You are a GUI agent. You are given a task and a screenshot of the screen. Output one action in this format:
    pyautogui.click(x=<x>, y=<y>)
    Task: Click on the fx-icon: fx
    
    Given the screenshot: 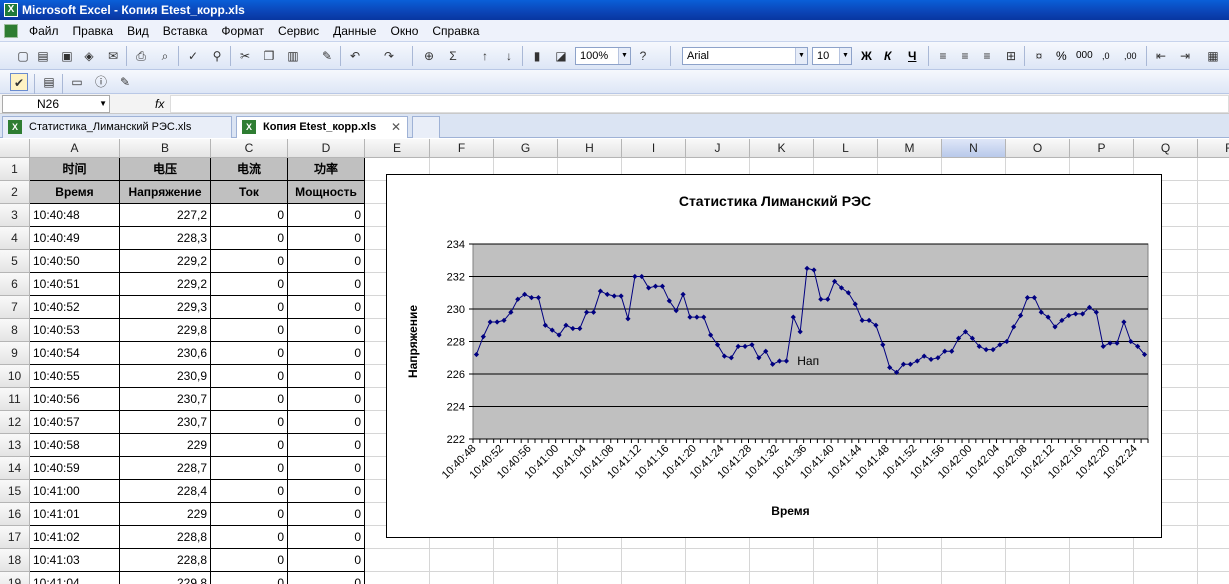 What is the action you would take?
    pyautogui.click(x=159, y=104)
    